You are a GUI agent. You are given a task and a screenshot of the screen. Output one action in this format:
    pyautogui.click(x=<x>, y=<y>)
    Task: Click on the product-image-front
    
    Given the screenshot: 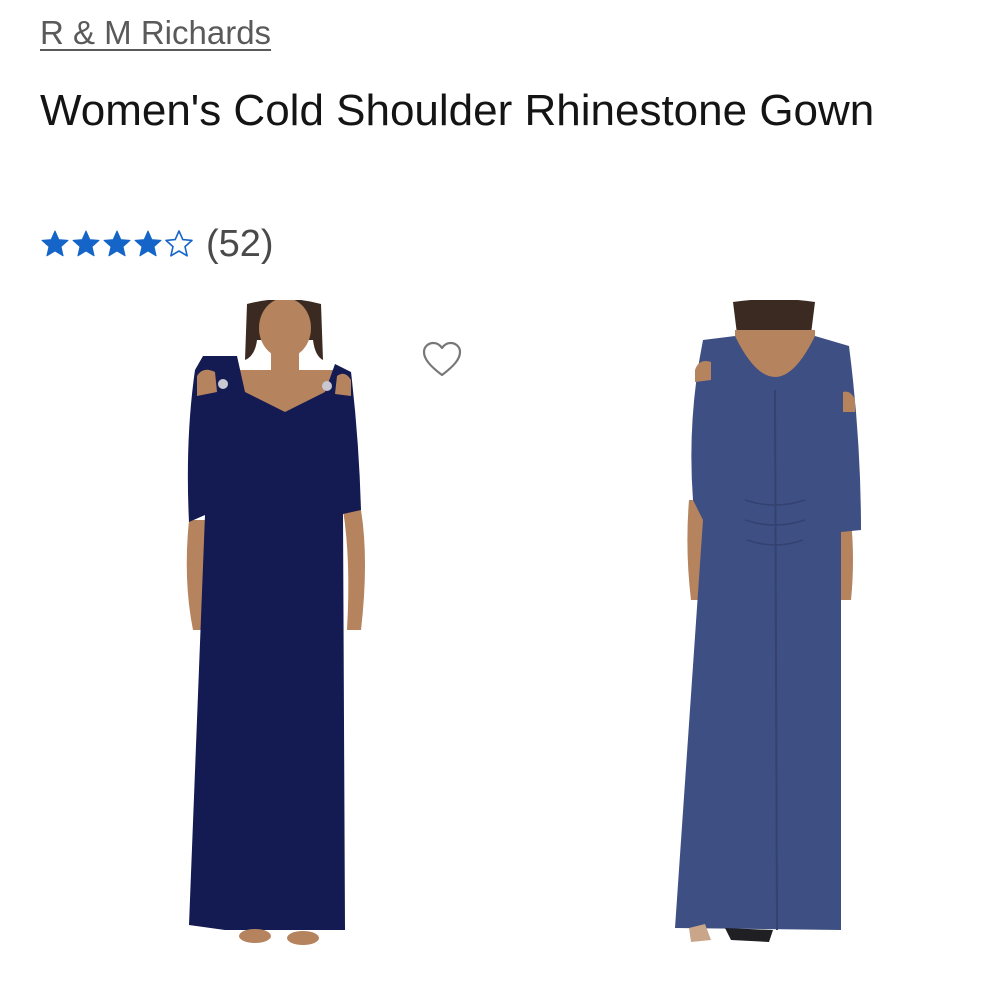 What is the action you would take?
    pyautogui.click(x=285, y=625)
    